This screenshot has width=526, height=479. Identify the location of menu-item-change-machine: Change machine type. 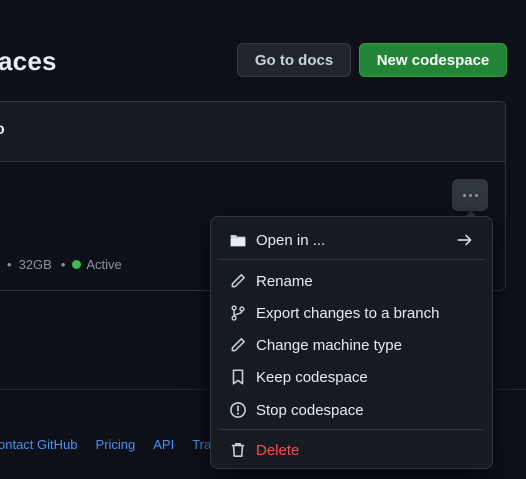
(351, 345).